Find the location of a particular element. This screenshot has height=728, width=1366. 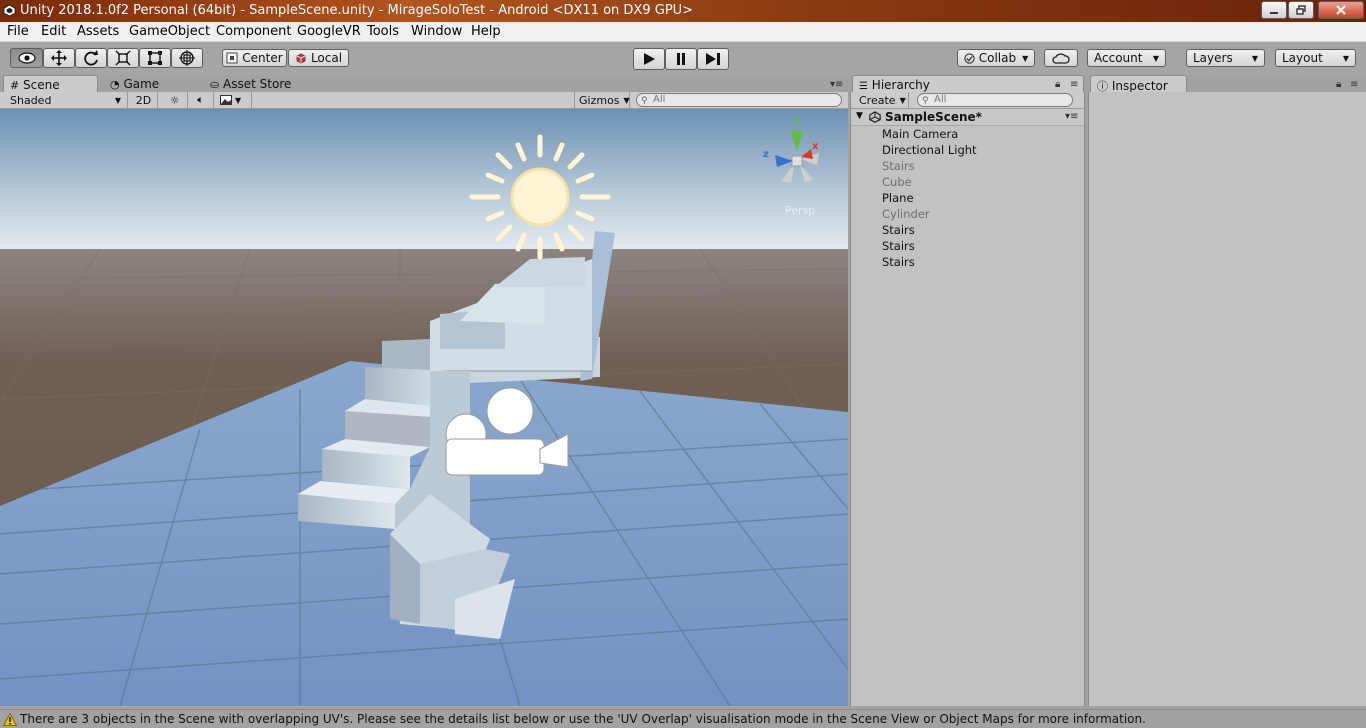

sun-icon: ☼ is located at coordinates (174, 100).